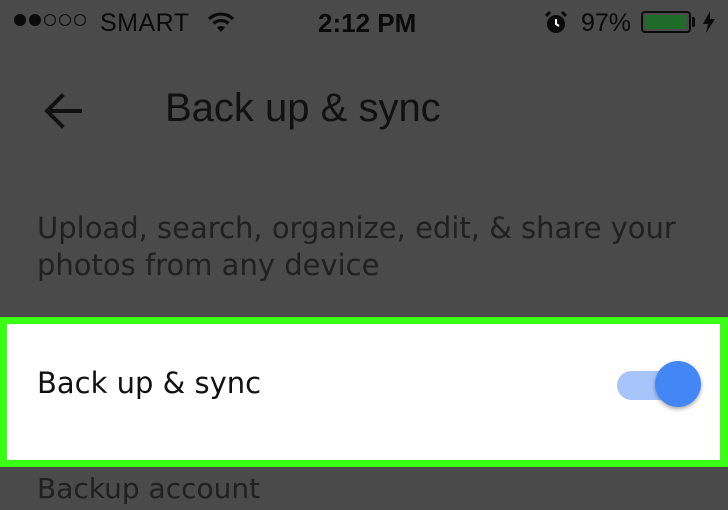 The width and height of the screenshot is (728, 510). Describe the element at coordinates (367, 23) in the screenshot. I see `clock-time: 2:12 PM` at that location.